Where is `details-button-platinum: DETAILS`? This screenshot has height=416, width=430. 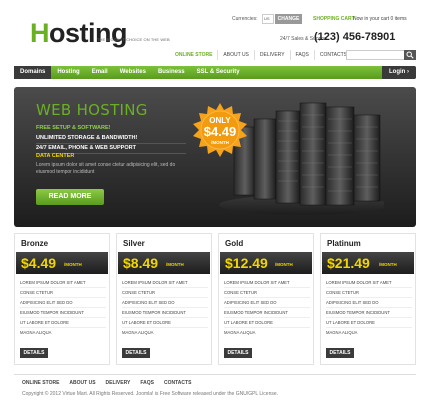 details-button-platinum: DETAILS is located at coordinates (340, 353).